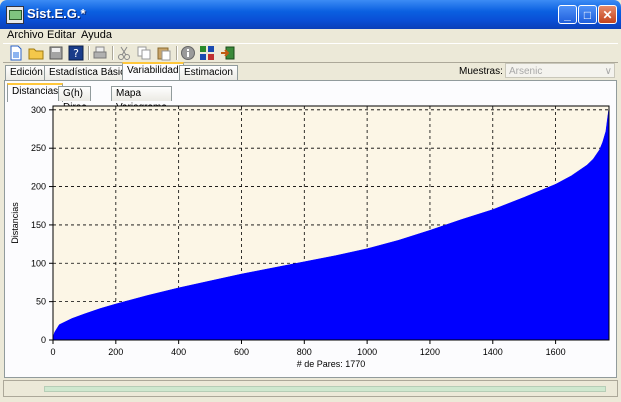 The height and width of the screenshot is (402, 621). Describe the element at coordinates (188, 53) in the screenshot. I see `info-icon` at that location.